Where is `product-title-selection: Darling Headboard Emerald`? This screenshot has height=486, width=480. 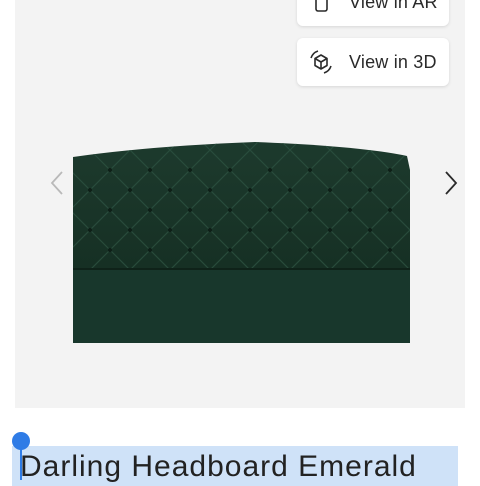 product-title-selection: Darling Headboard Emerald is located at coordinates (235, 466).